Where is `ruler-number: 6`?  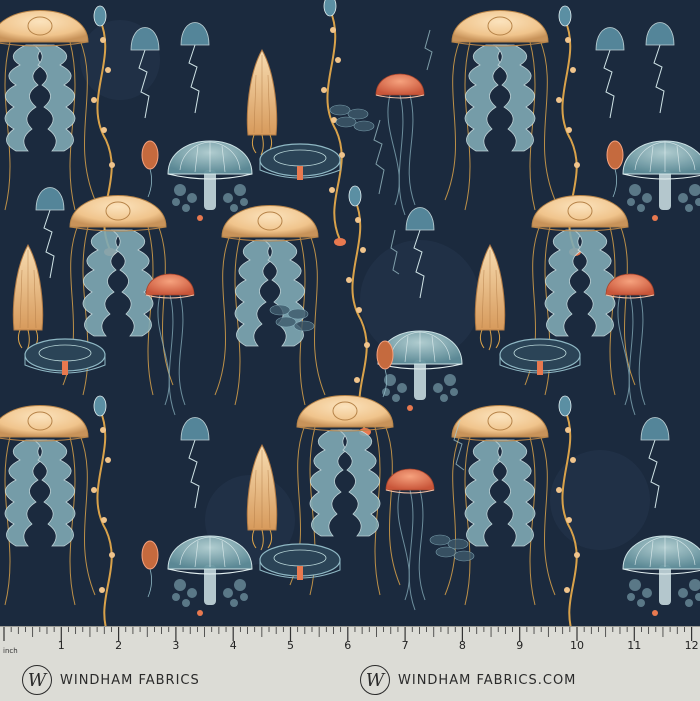
ruler-number: 6 is located at coordinates (348, 645).